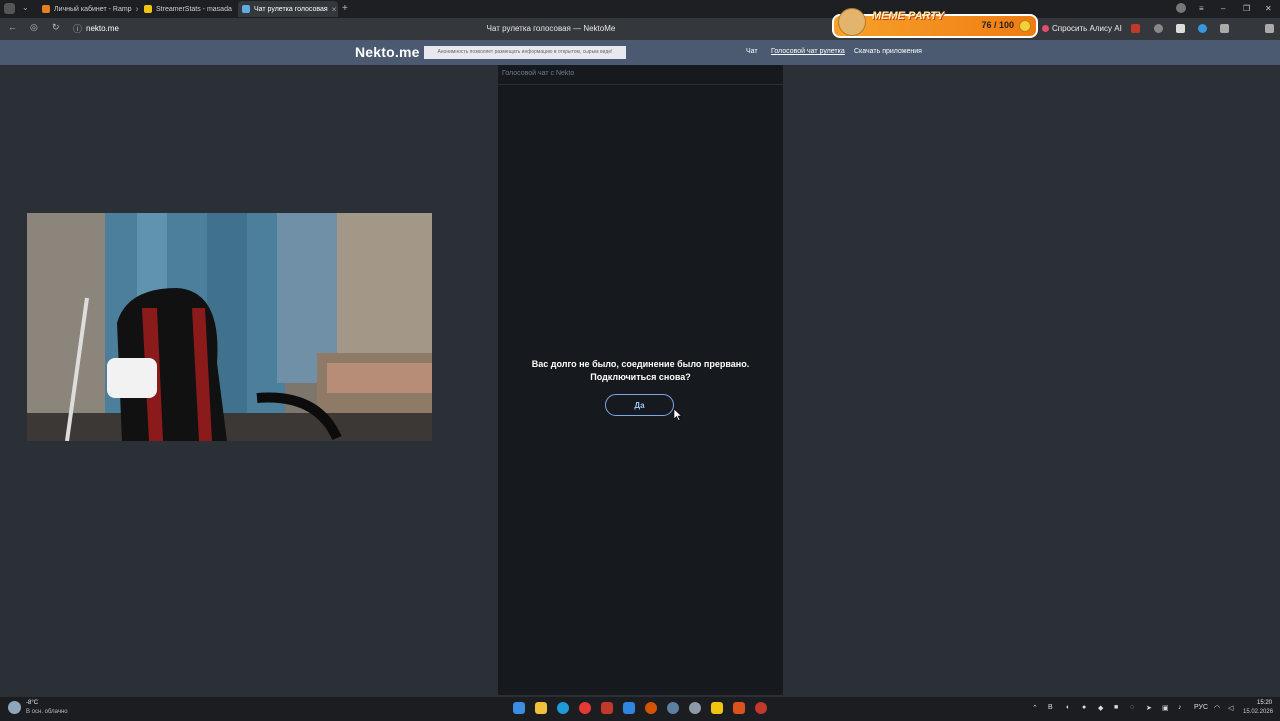 The width and height of the screenshot is (1280, 721). I want to click on reconnect-yes-button: Да, so click(639, 405).